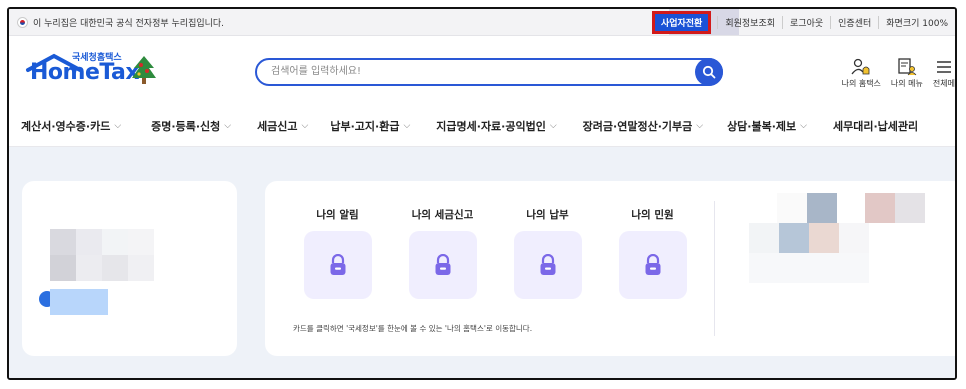 The image size is (966, 389). What do you see at coordinates (547, 215) in the screenshot?
I see `tab-label: 나의 납부` at bounding box center [547, 215].